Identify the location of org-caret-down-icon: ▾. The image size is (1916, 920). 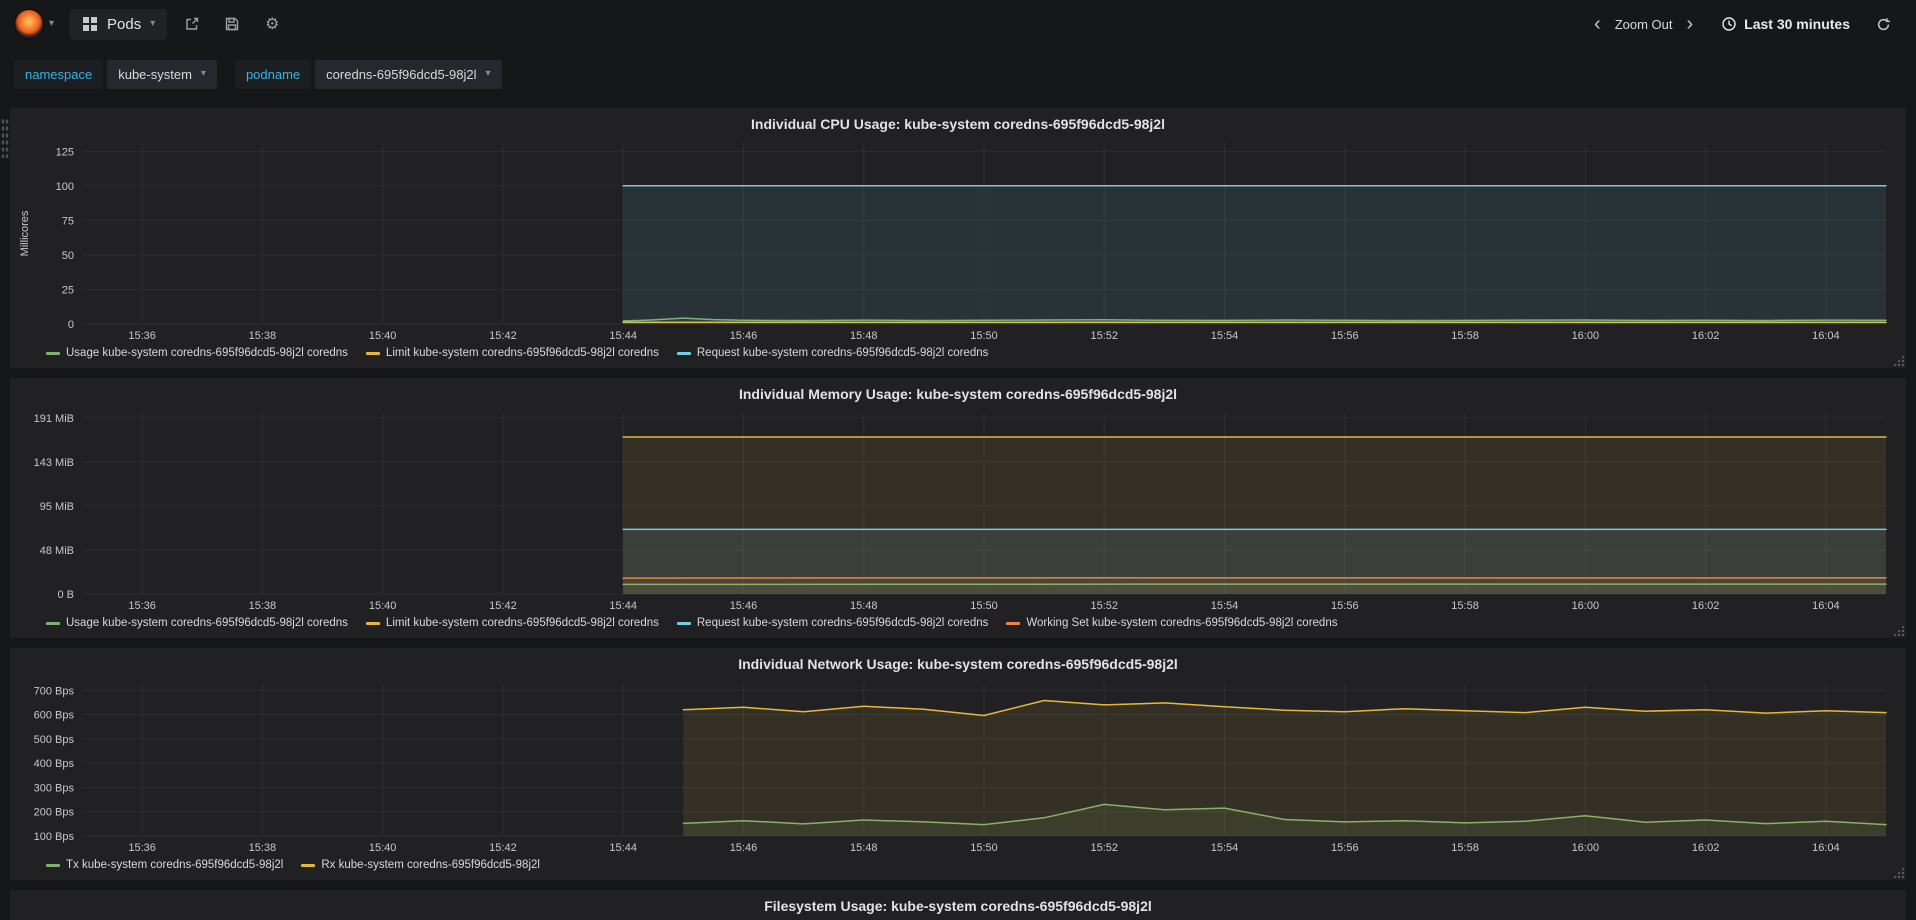
(52, 23).